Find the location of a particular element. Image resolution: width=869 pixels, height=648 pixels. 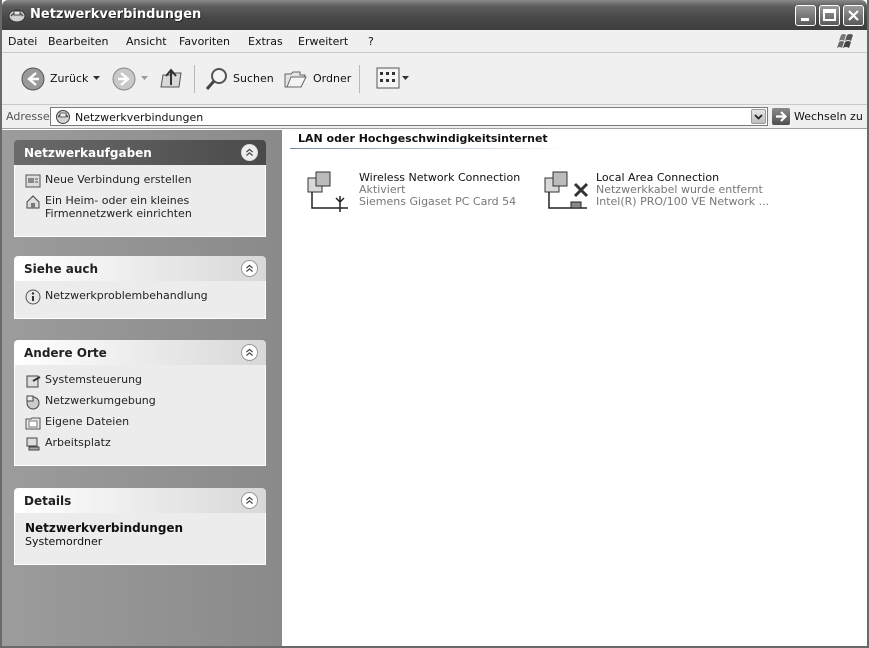

folder-up-icon is located at coordinates (171, 79).